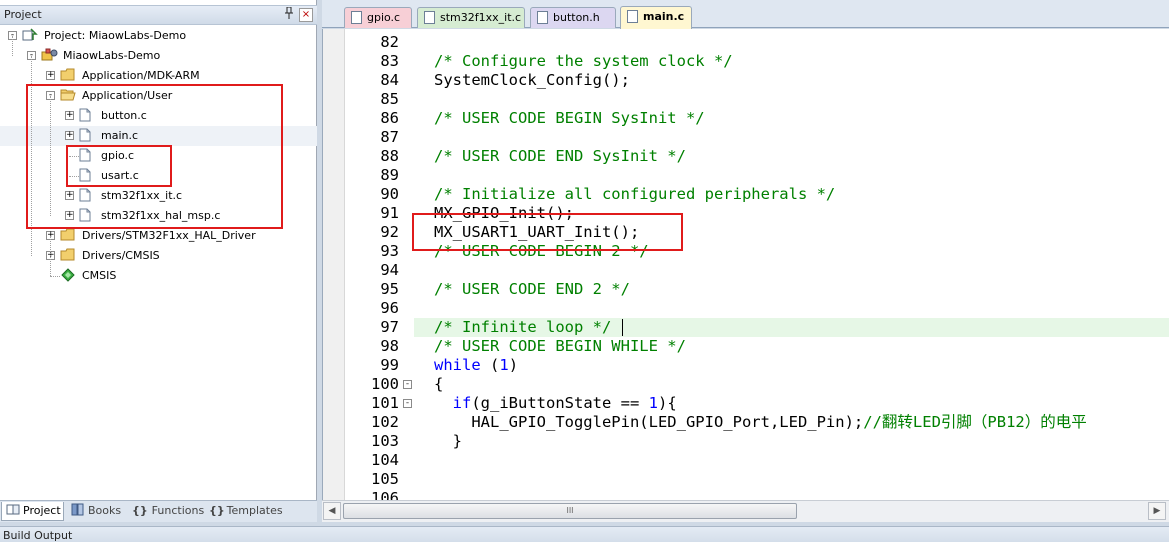 The width and height of the screenshot is (1169, 542). I want to click on code-line: SystemClock_Config();, so click(532, 80).